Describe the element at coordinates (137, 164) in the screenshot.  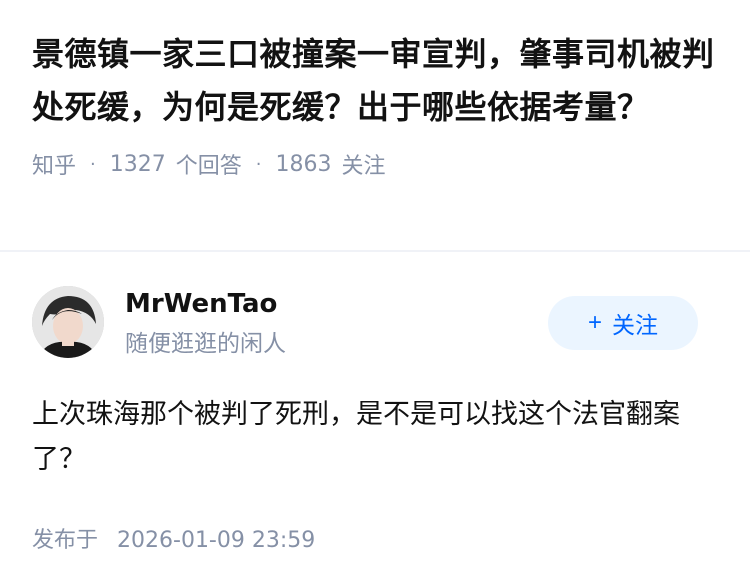
I see `answer-count: 1327` at that location.